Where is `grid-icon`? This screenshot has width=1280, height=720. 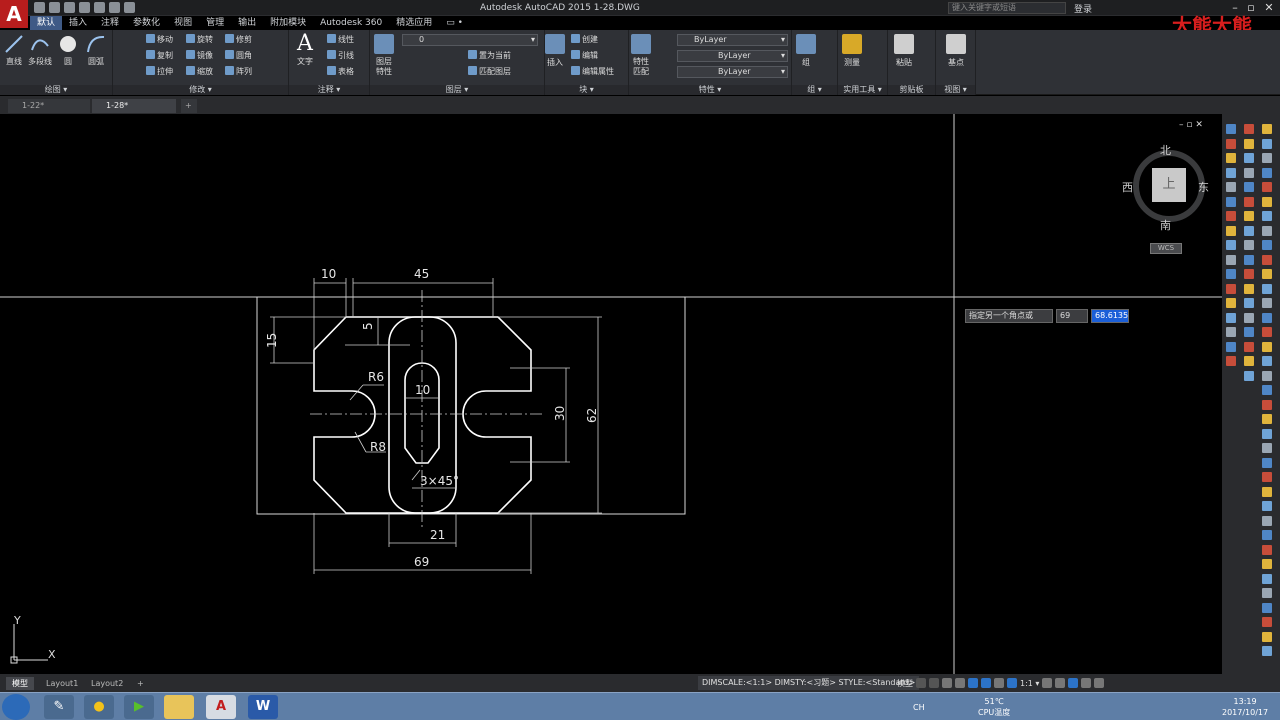 grid-icon is located at coordinates (921, 683).